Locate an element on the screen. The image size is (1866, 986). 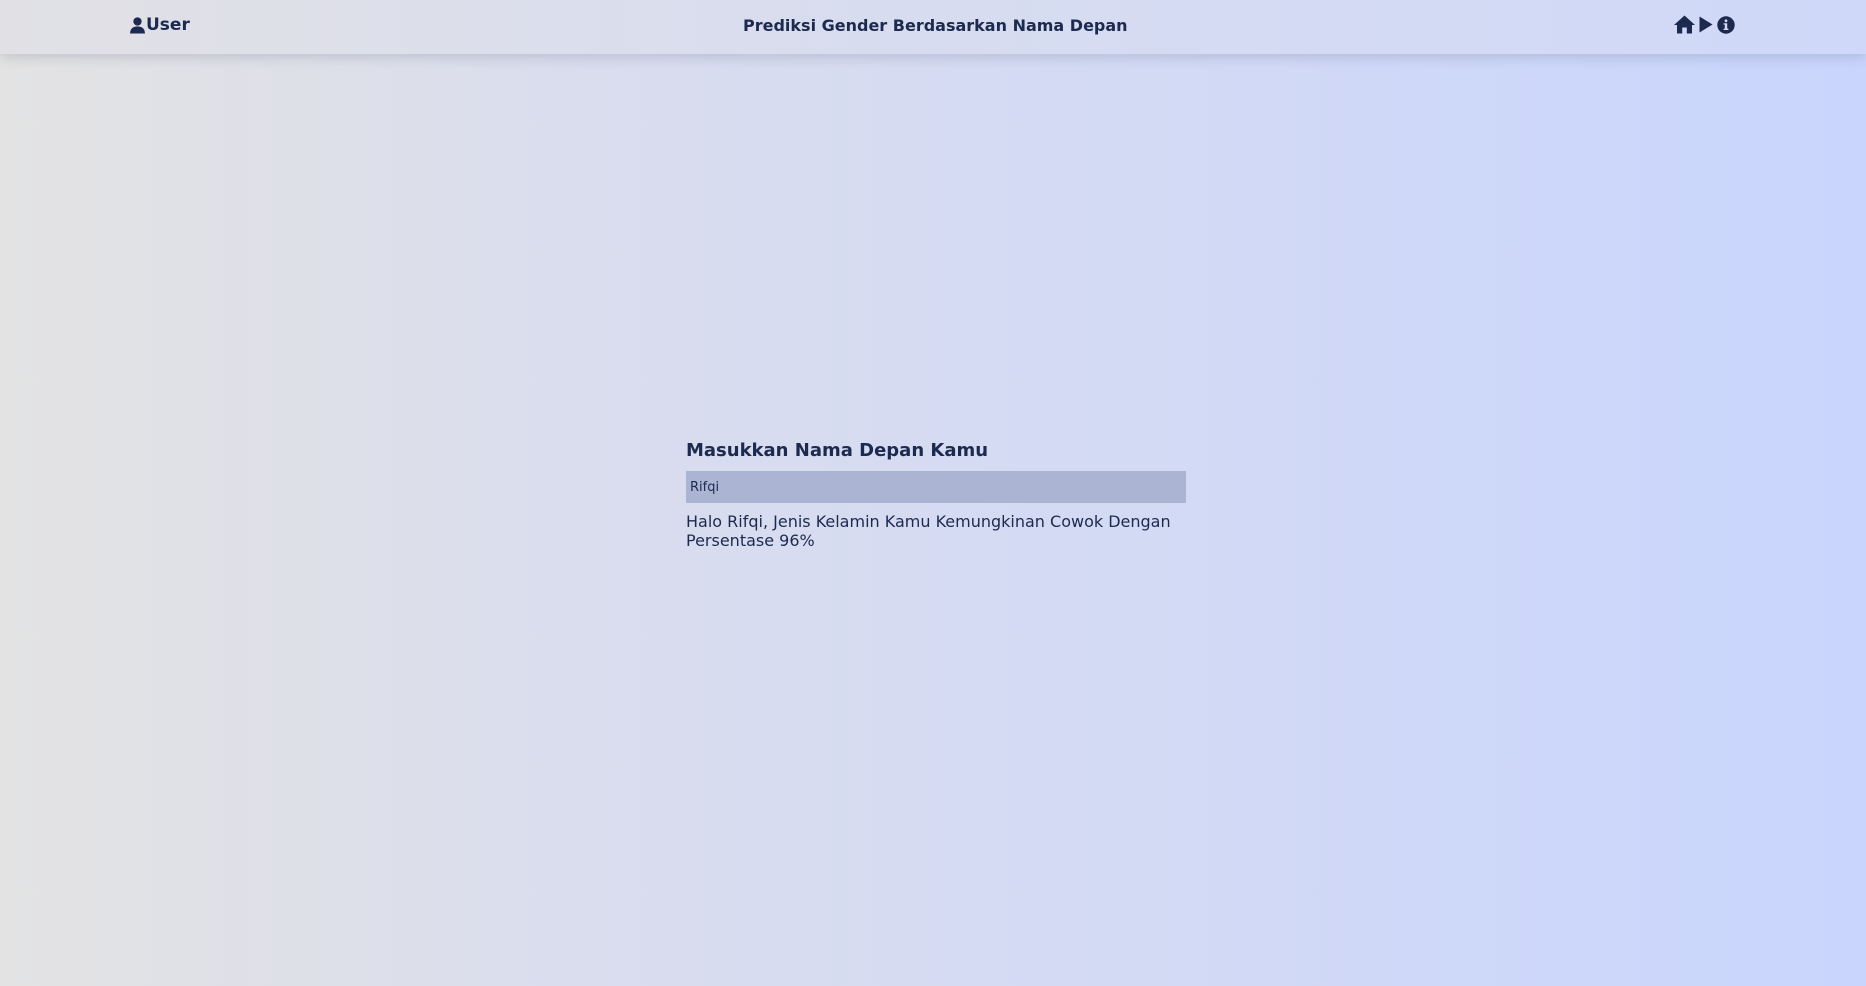
form-label: Masukkan Nama Depan Kamu is located at coordinates (837, 450).